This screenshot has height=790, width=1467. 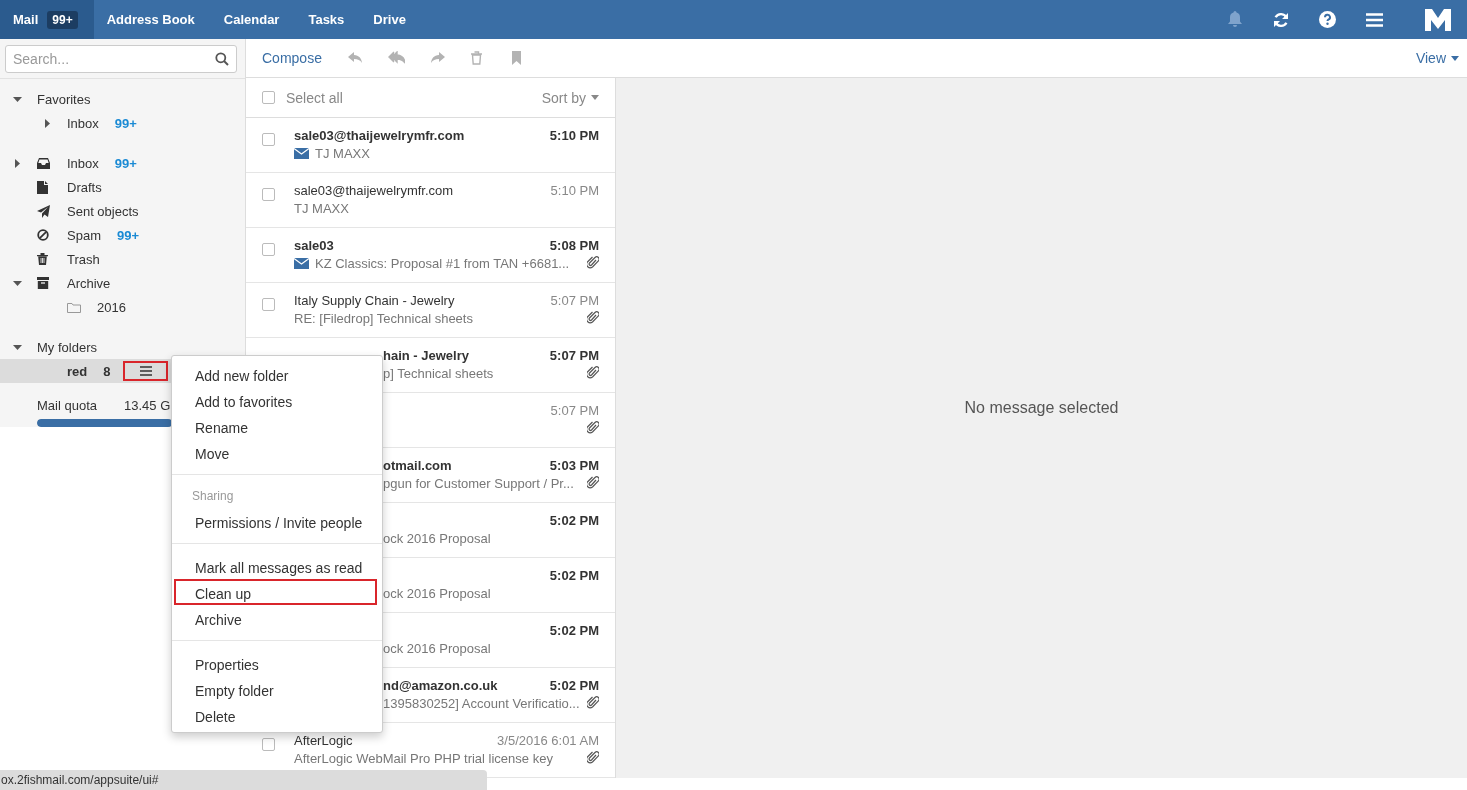 I want to click on folder-label: Spam, so click(x=84, y=235).